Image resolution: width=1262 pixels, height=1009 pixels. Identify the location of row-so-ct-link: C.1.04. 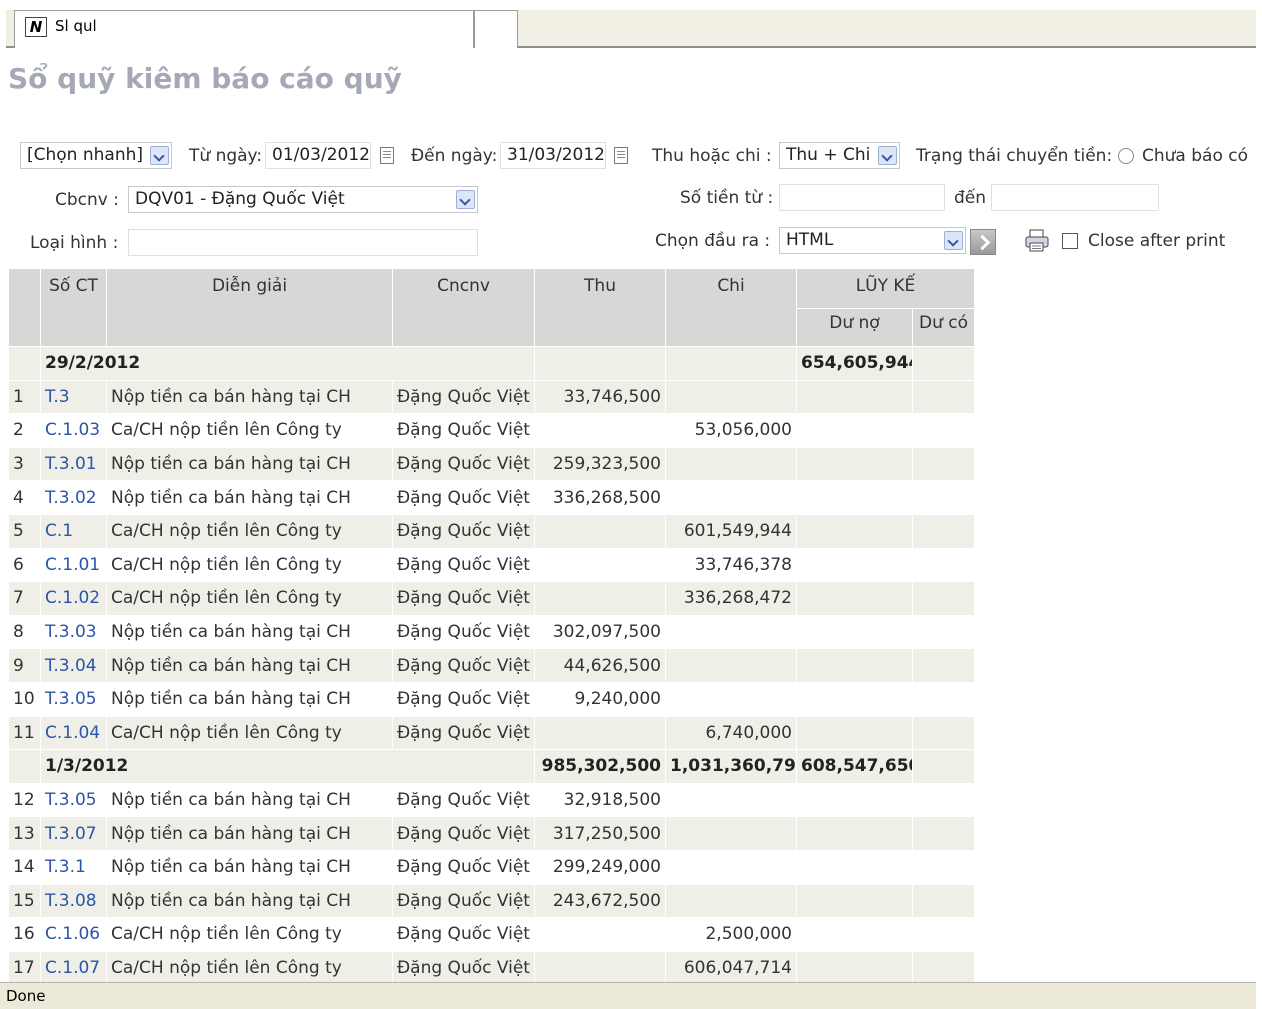
(73, 733).